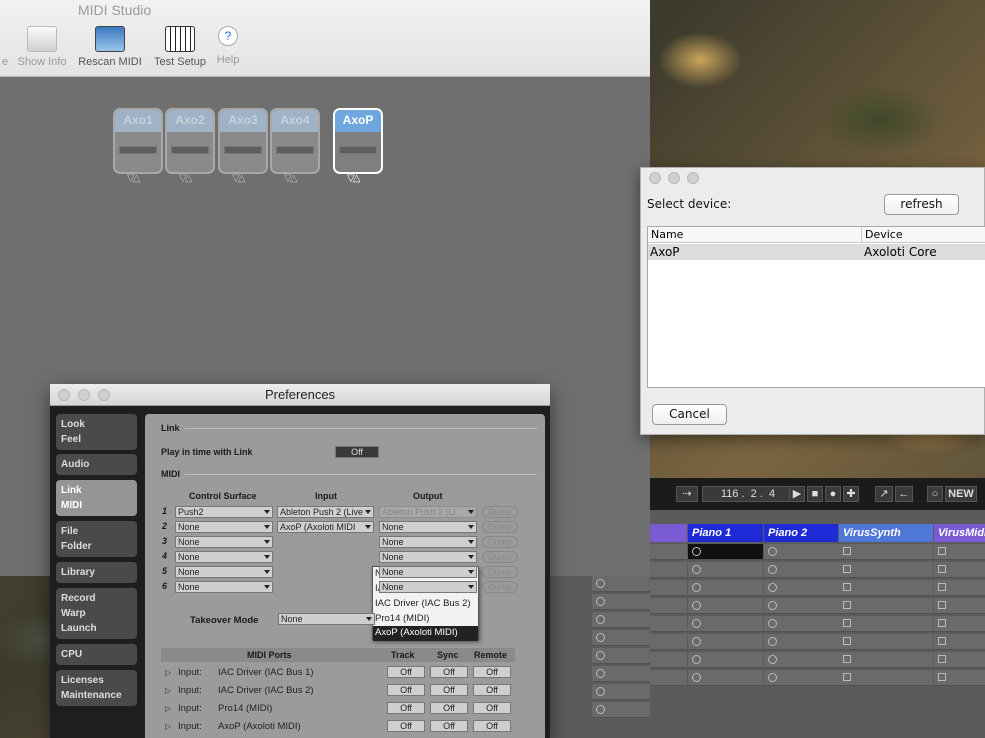  What do you see at coordinates (921, 204) in the screenshot?
I see `refresh-button: refresh` at bounding box center [921, 204].